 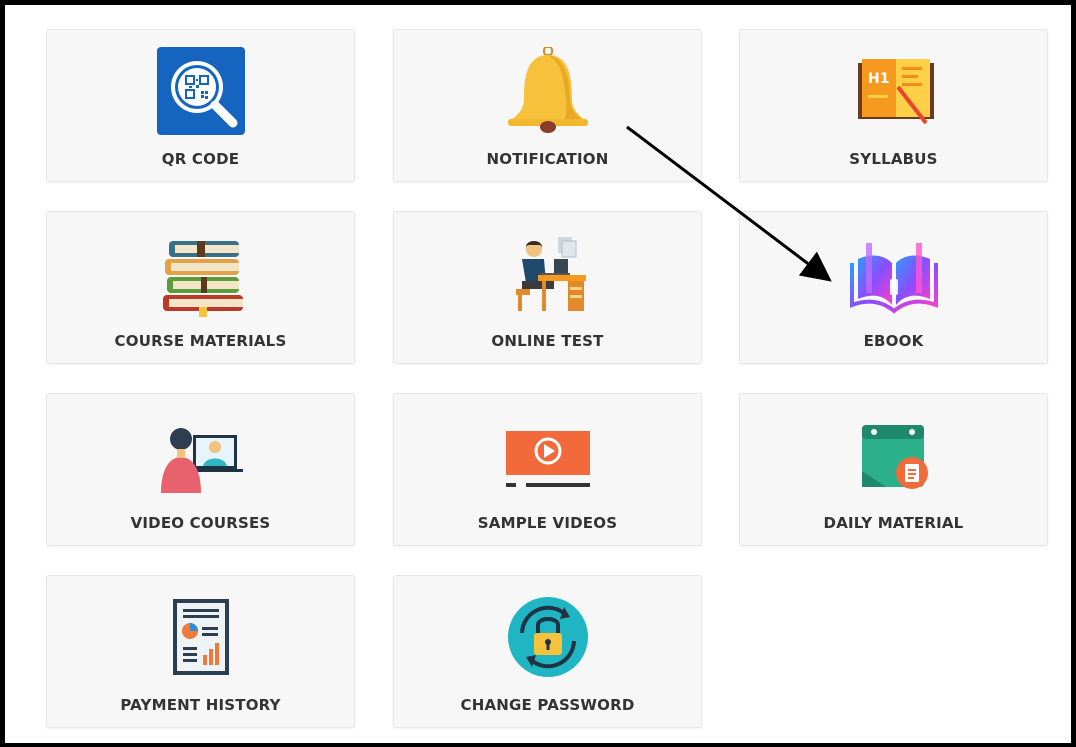 What do you see at coordinates (548, 455) in the screenshot?
I see `play-video-icon` at bounding box center [548, 455].